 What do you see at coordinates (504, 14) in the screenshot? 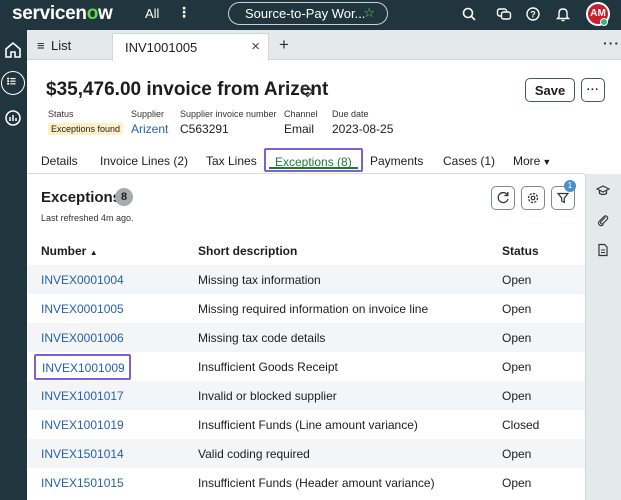
I see `chat-icon` at bounding box center [504, 14].